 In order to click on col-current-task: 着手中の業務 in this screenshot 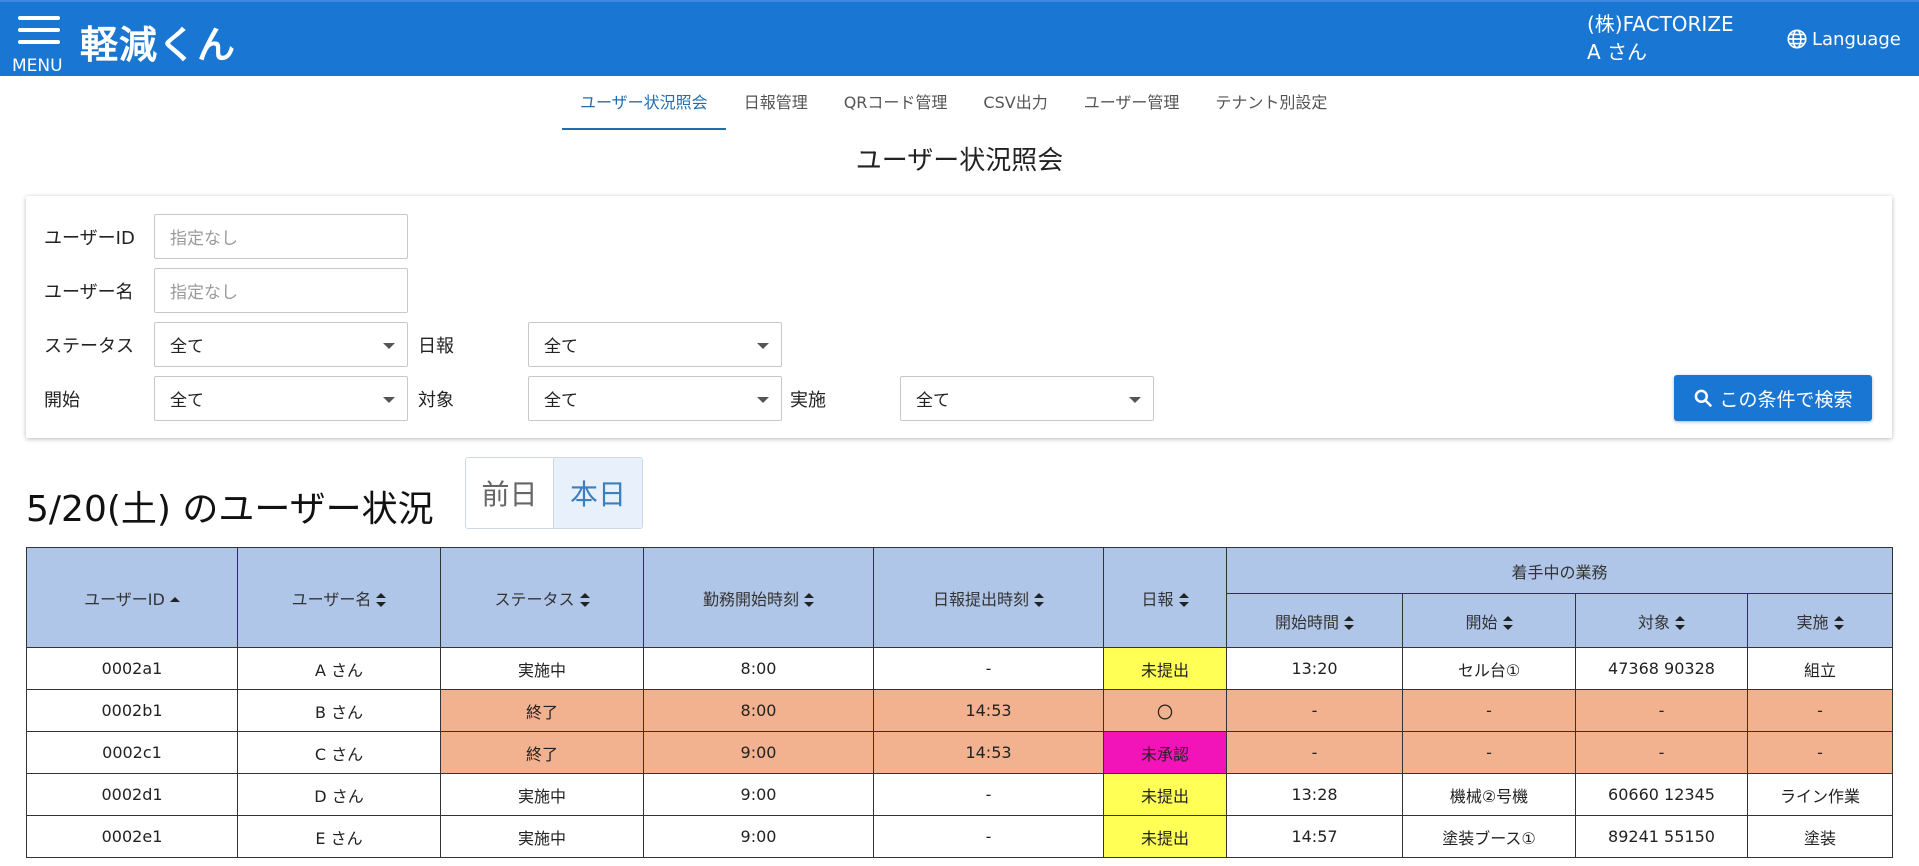, I will do `click(1559, 570)`.